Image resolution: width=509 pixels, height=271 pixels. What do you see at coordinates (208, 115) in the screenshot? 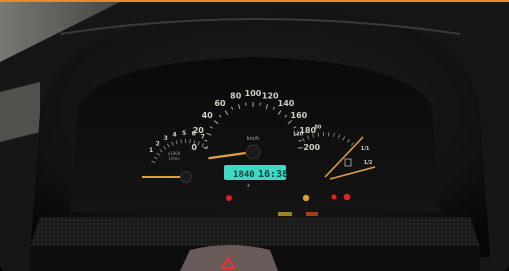
I see `speedo-tick-label: 40` at bounding box center [208, 115].